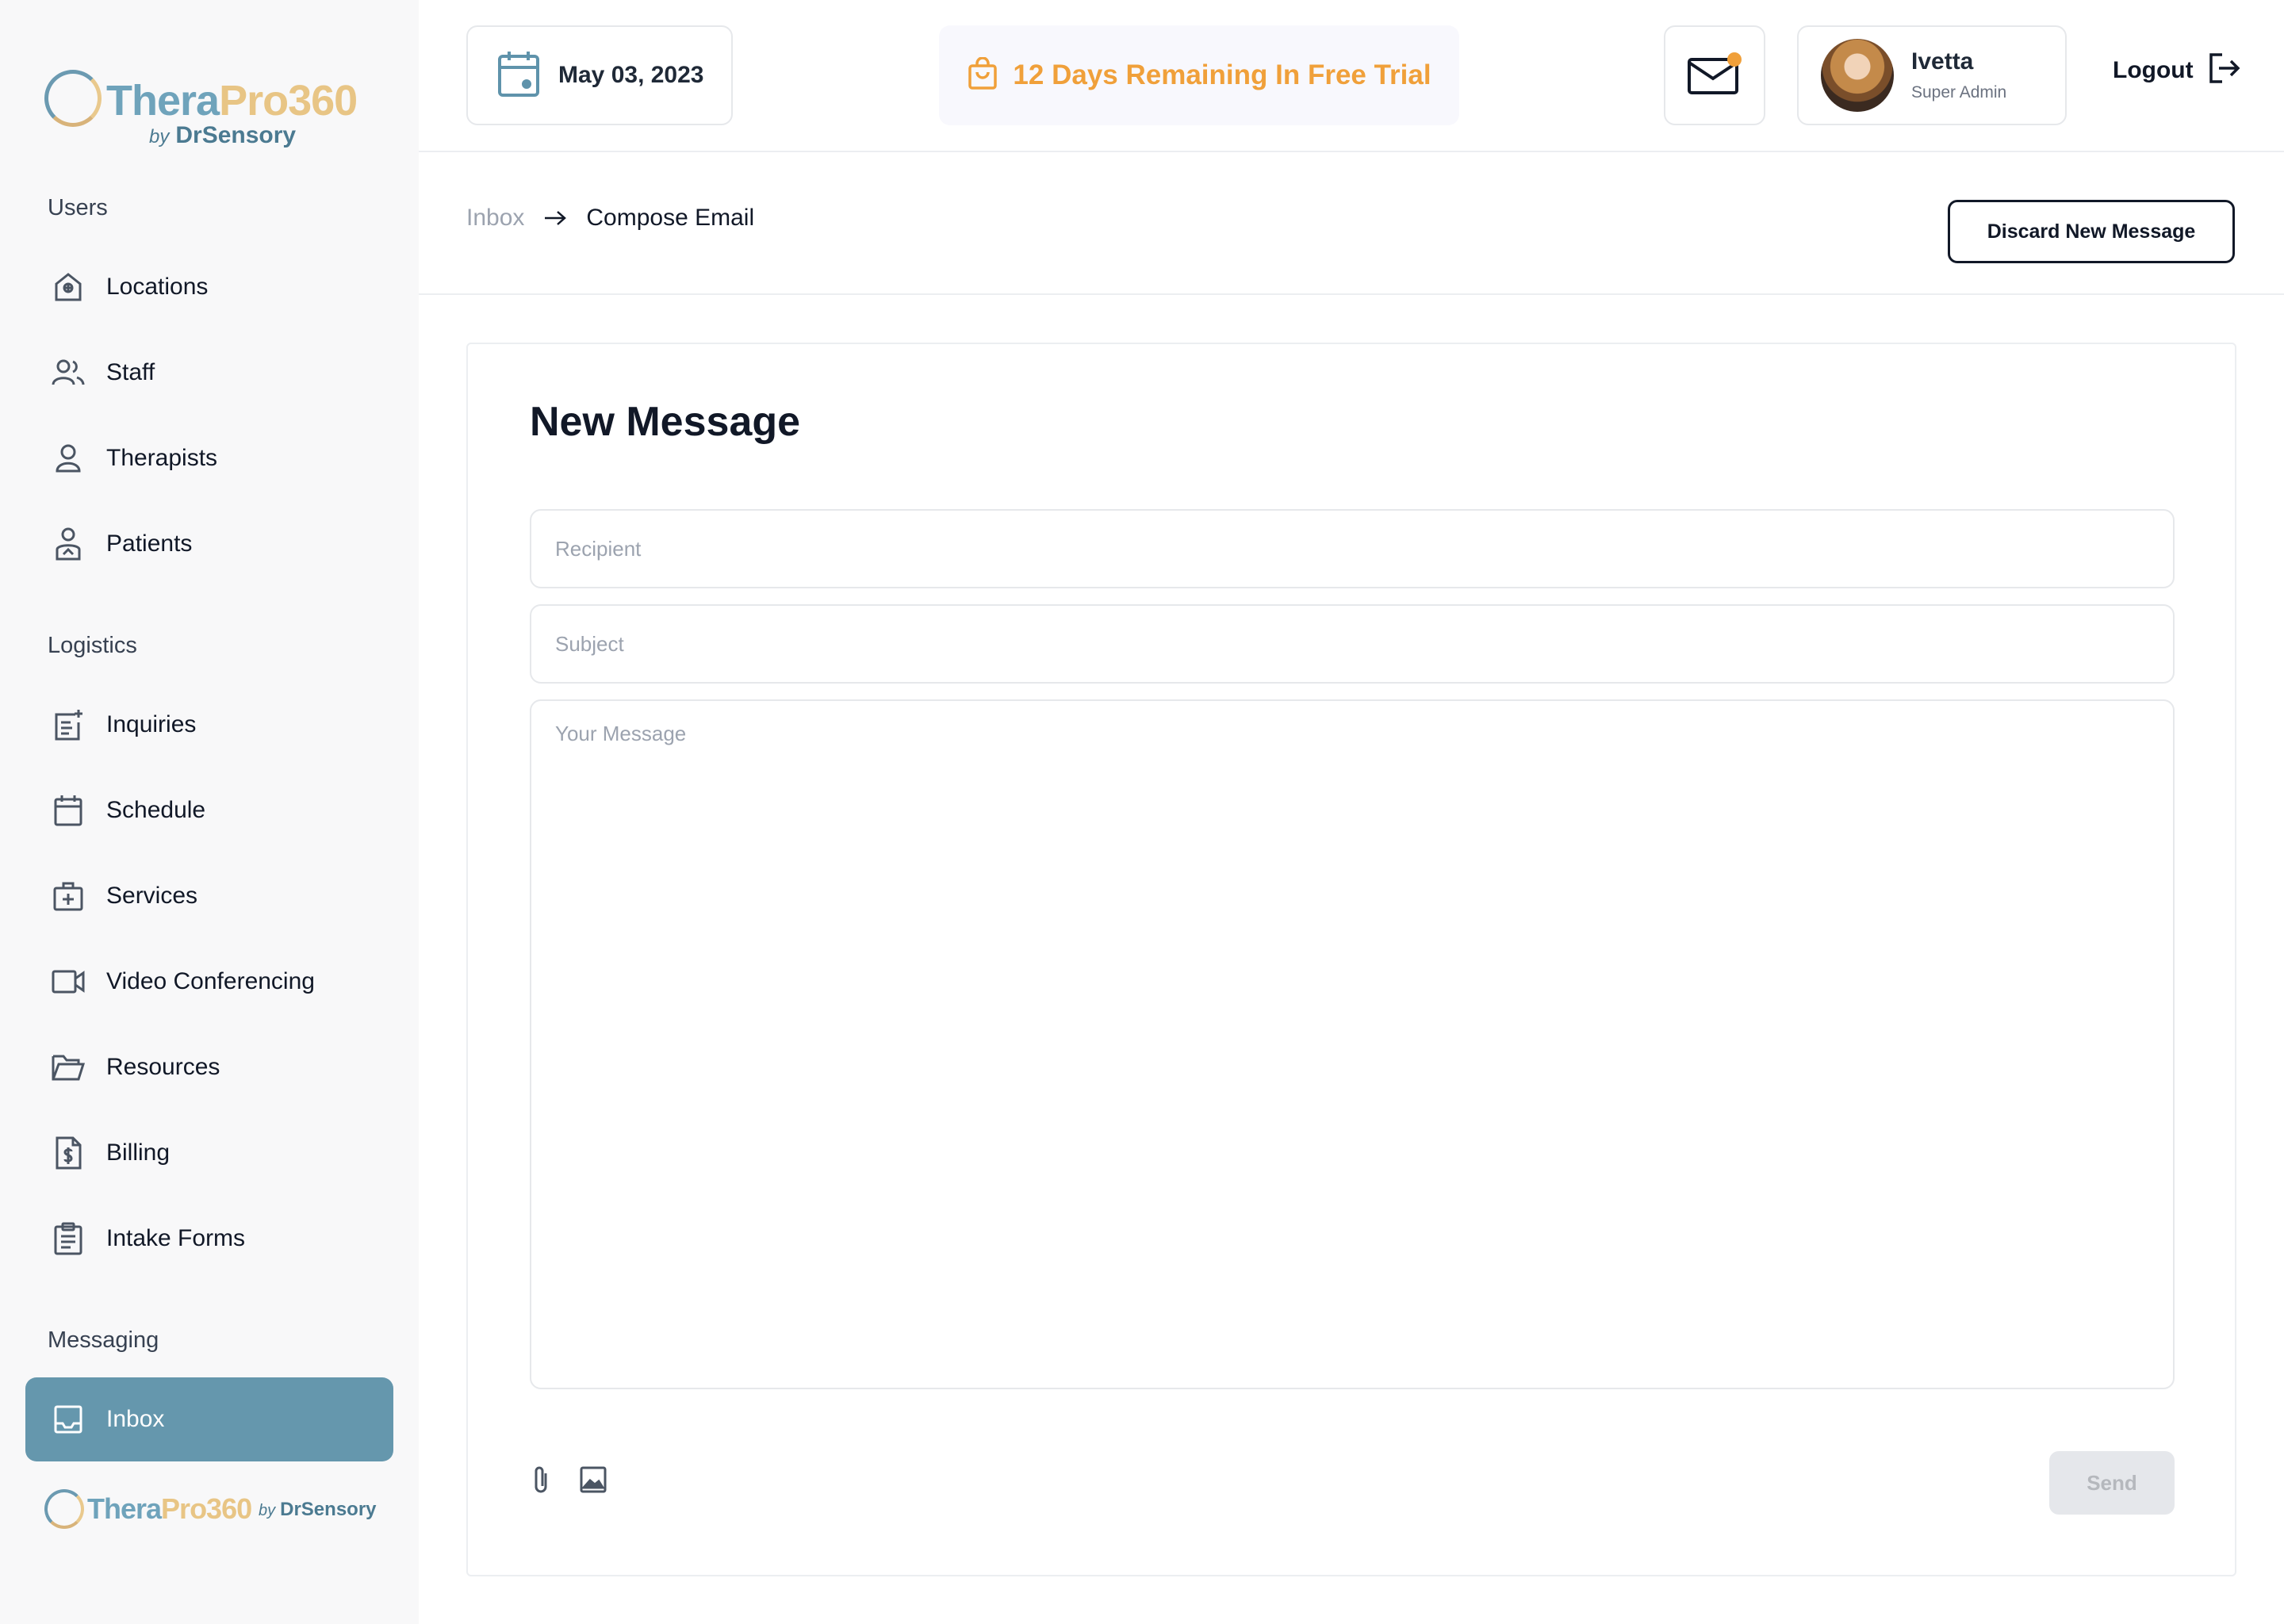 The height and width of the screenshot is (1624, 2284). Describe the element at coordinates (103, 1340) in the screenshot. I see `section-title-messaging: Messaging` at that location.